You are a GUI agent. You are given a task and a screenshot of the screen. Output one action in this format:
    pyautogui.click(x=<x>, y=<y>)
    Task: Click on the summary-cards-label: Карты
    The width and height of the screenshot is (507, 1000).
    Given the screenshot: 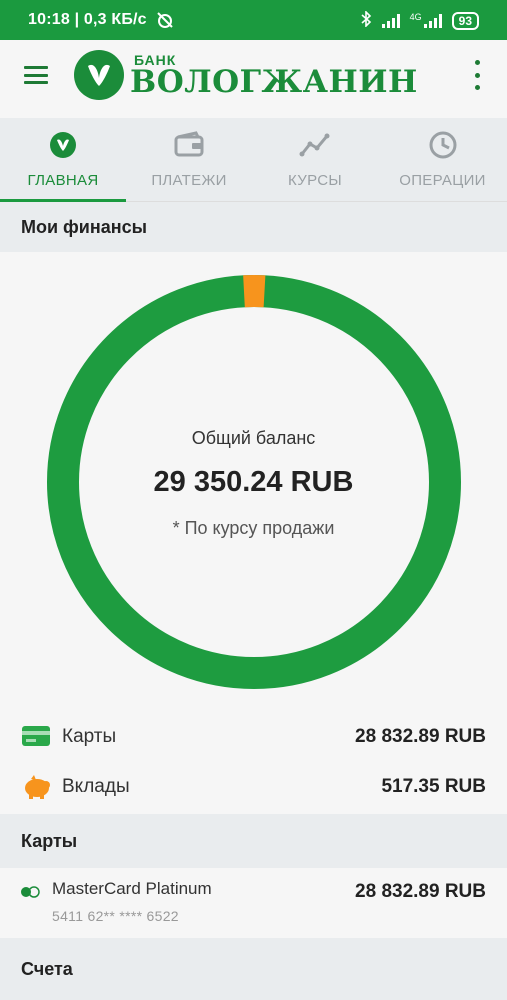 What is the action you would take?
    pyautogui.click(x=89, y=736)
    